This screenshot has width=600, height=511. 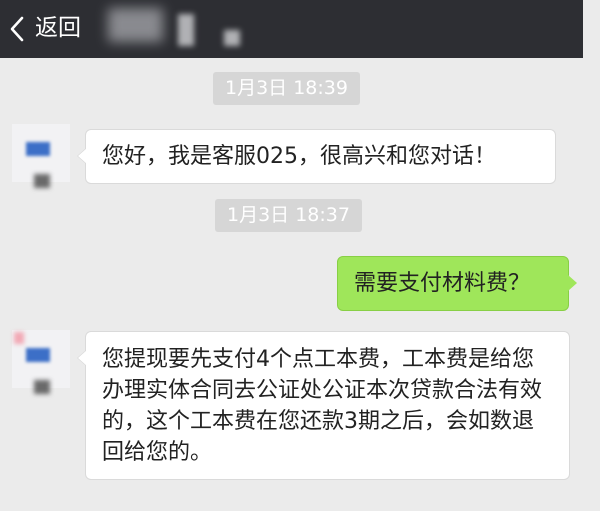 I want to click on blurred-contact-name, so click(x=135, y=25).